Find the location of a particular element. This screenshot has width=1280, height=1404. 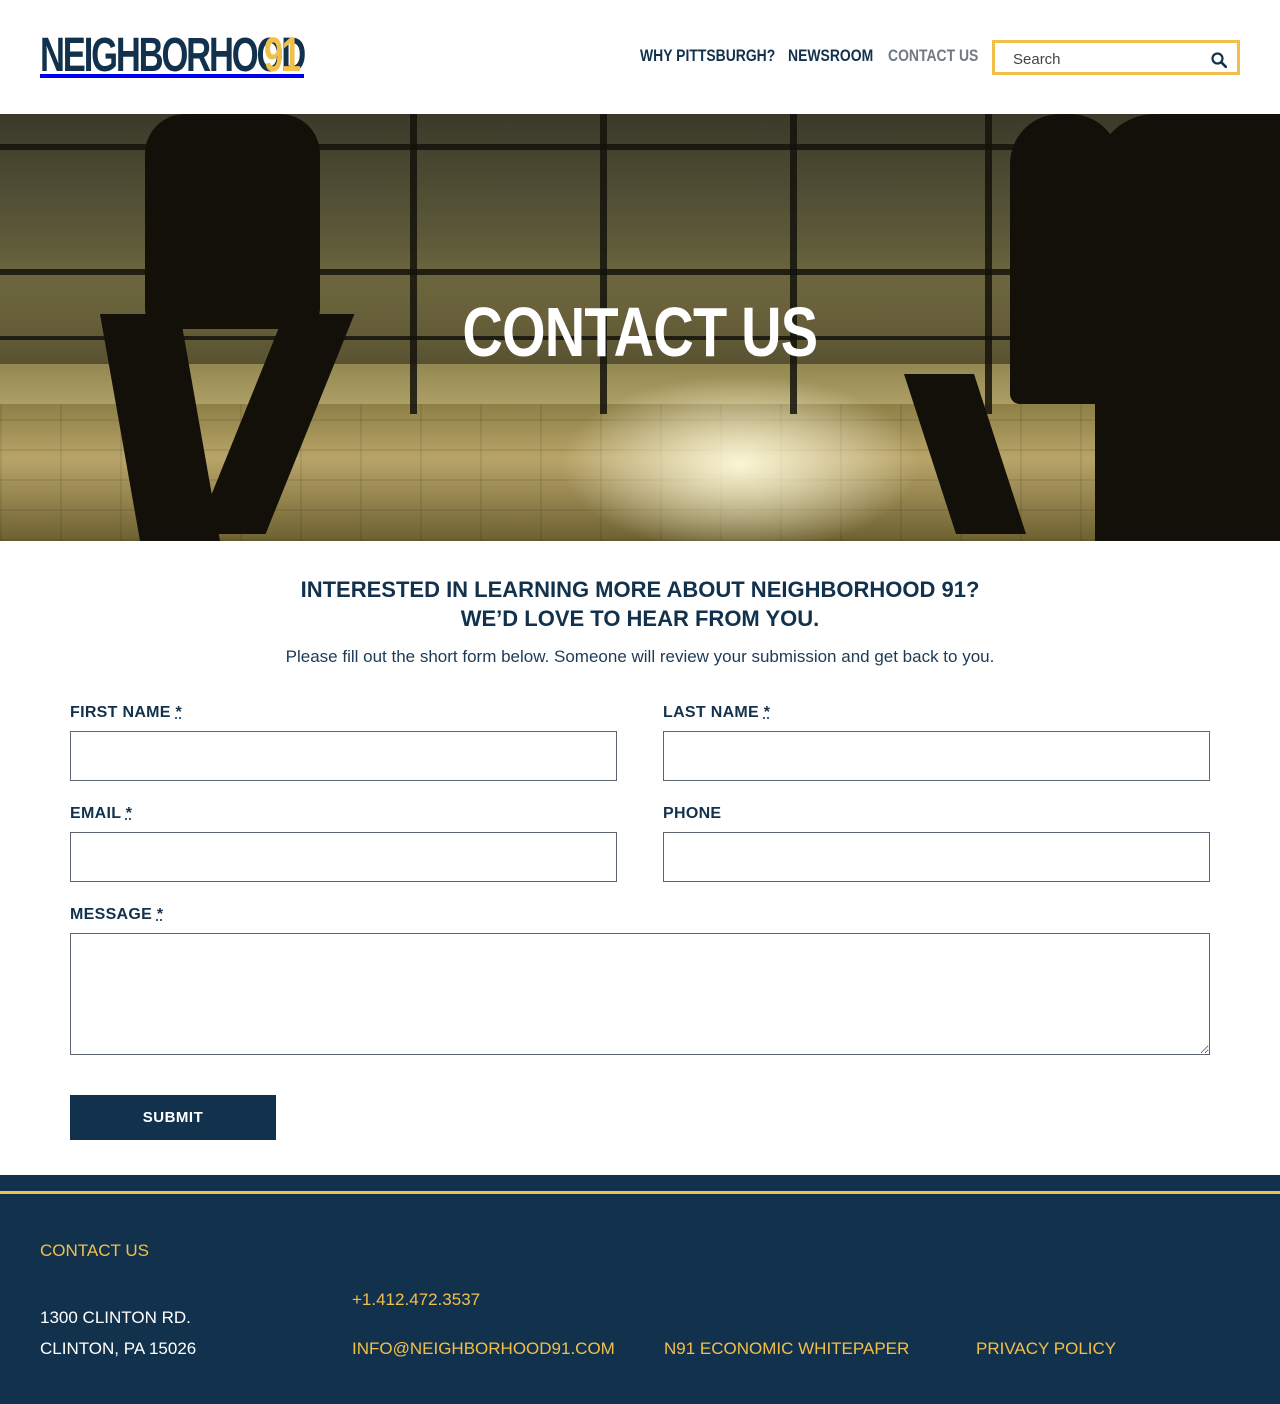

nav-newsroom: NEWSROOM is located at coordinates (830, 56).